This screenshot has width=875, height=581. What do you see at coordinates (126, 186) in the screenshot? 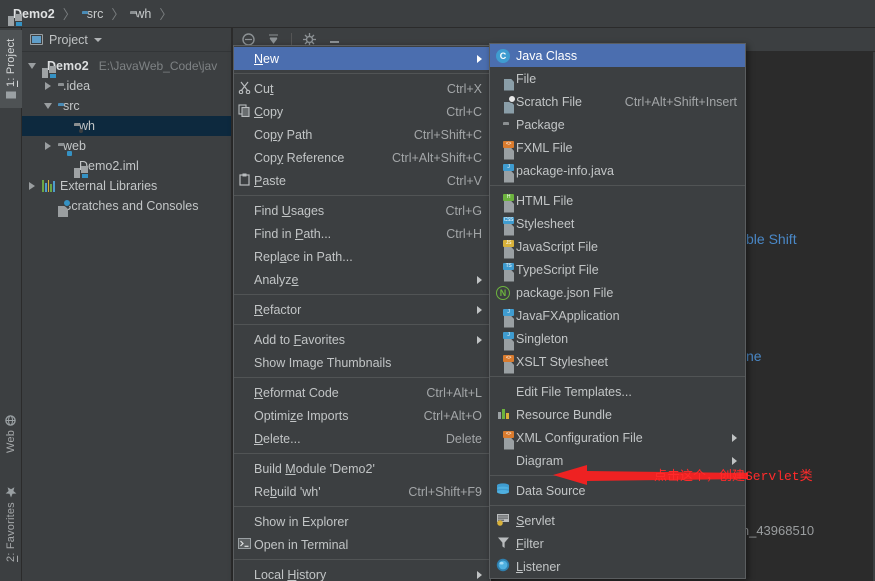
I see `tree-row: External Libraries` at bounding box center [126, 186].